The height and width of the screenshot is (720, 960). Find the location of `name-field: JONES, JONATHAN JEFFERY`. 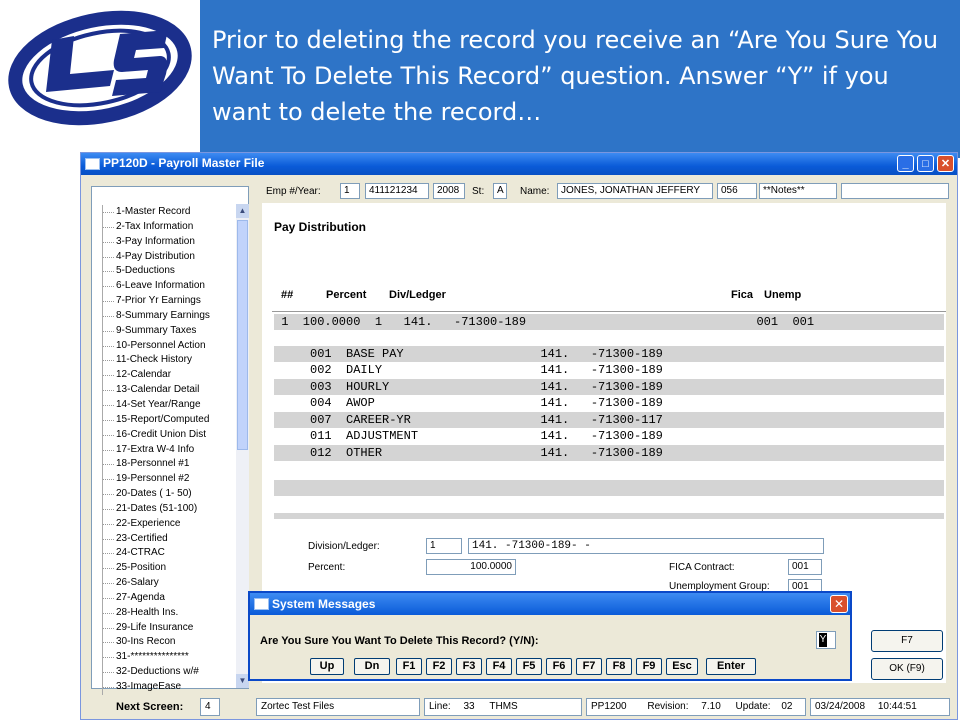

name-field: JONES, JONATHAN JEFFERY is located at coordinates (635, 191).